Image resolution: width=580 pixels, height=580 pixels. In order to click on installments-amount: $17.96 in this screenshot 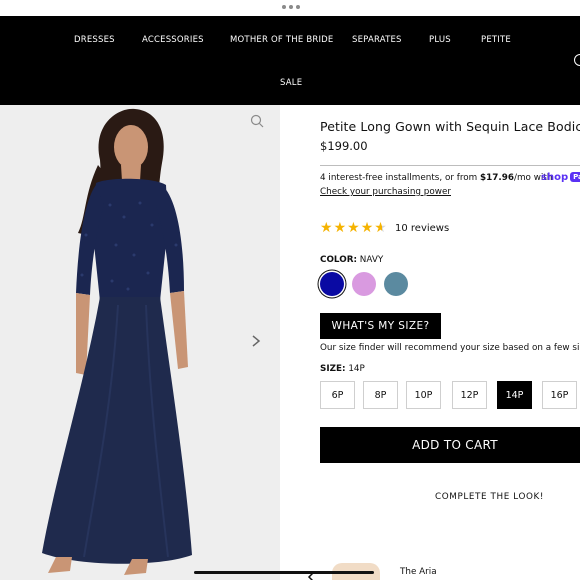, I will do `click(497, 178)`.